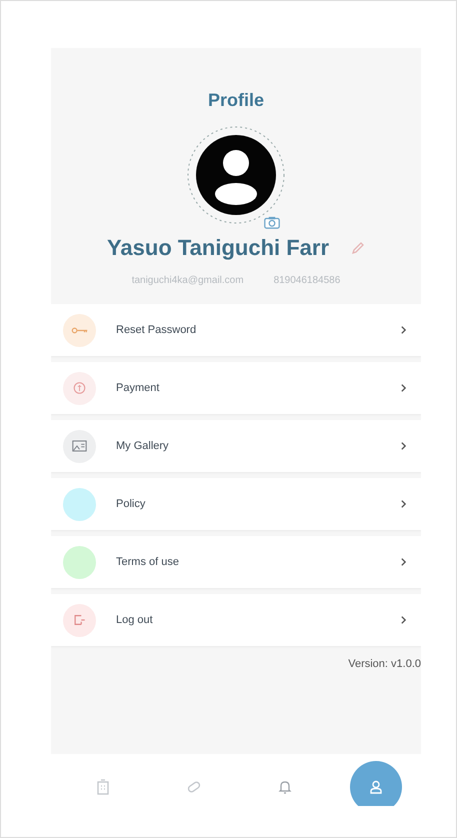  Describe the element at coordinates (236, 620) in the screenshot. I see `menu-item: Log out` at that location.